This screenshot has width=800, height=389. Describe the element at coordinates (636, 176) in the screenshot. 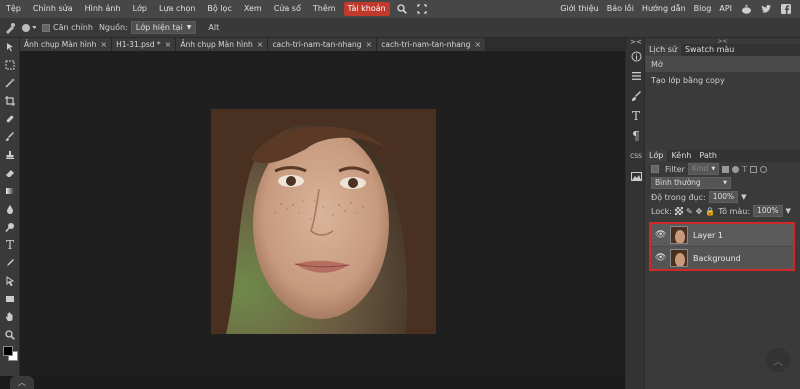

I see `image-icon` at that location.